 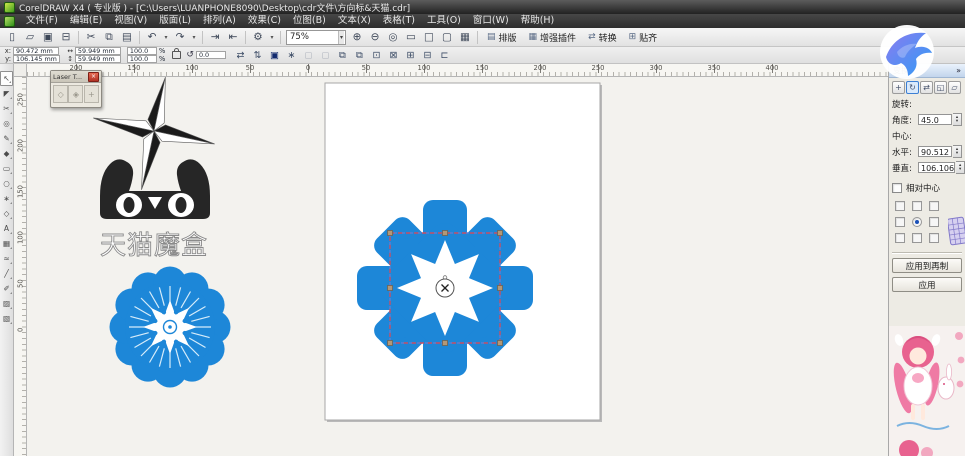 What do you see at coordinates (897, 188) in the screenshot?
I see `relative-center-checkbox` at bounding box center [897, 188].